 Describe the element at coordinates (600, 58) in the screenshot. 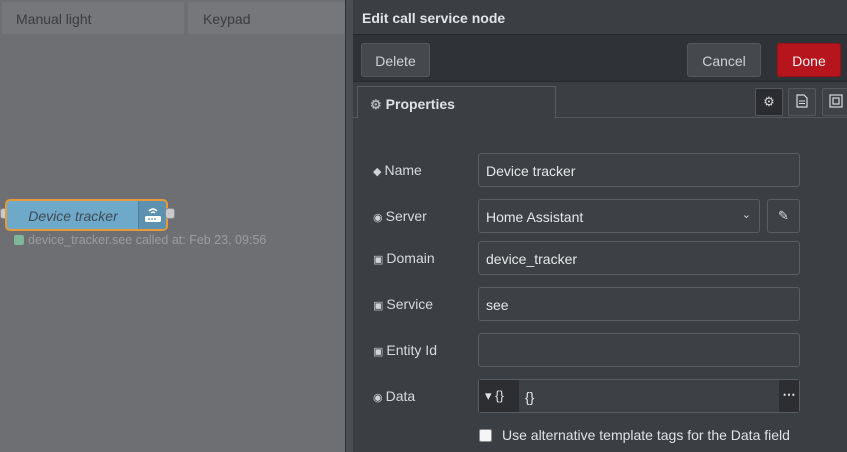

I see `editor-toolbar: Delete Cancel Done` at that location.